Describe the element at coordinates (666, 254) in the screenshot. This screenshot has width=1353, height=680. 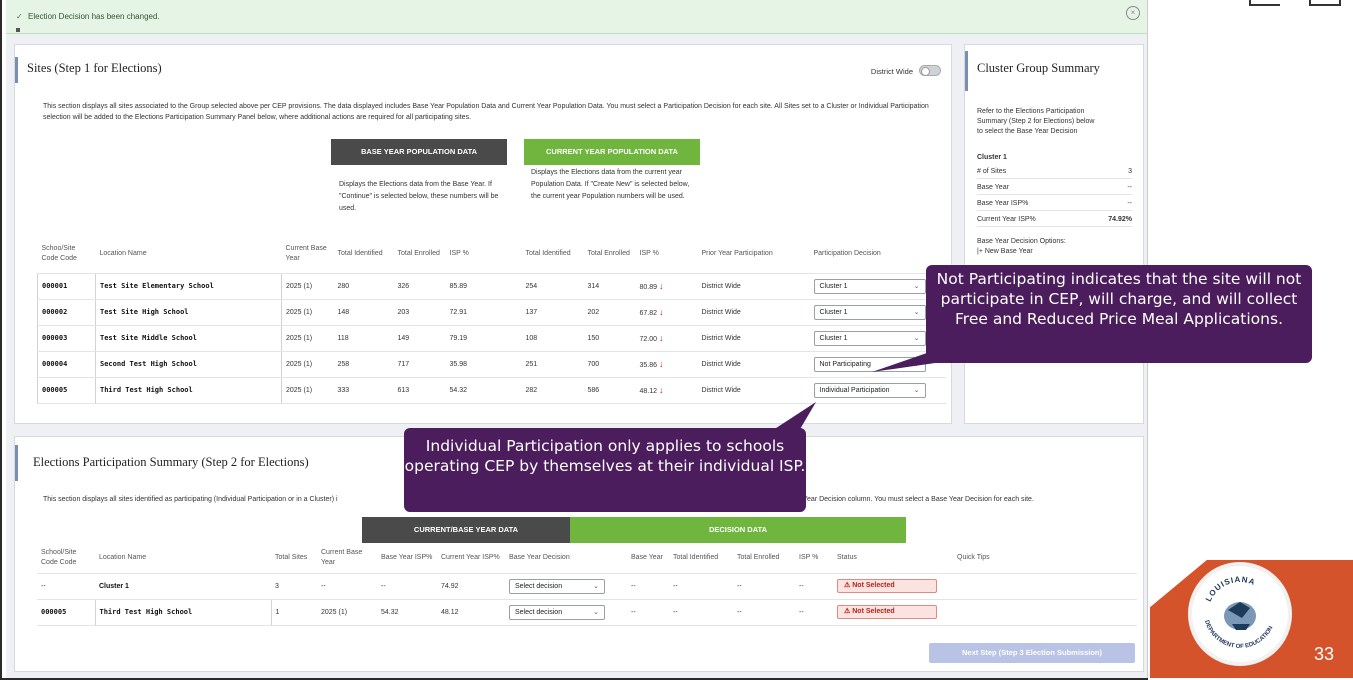
I see `col-current-isp: ISP %` at that location.